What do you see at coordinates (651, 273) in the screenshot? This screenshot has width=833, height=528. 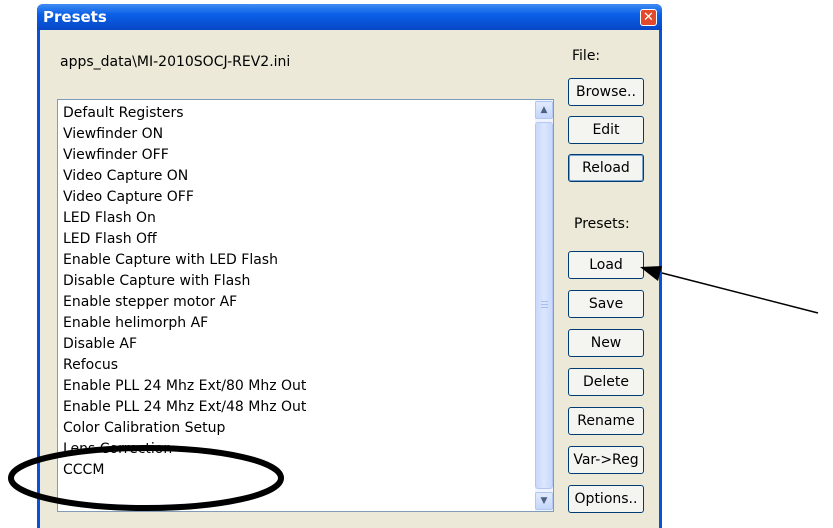 I see `arrow-head-icon` at bounding box center [651, 273].